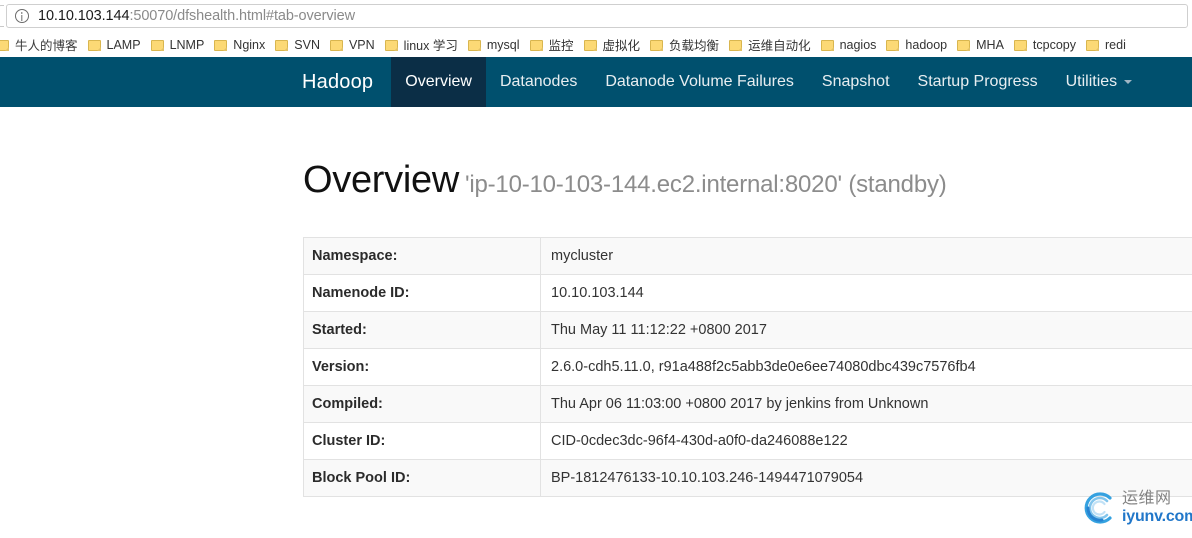  I want to click on table-cell-key: Namespace:, so click(422, 256).